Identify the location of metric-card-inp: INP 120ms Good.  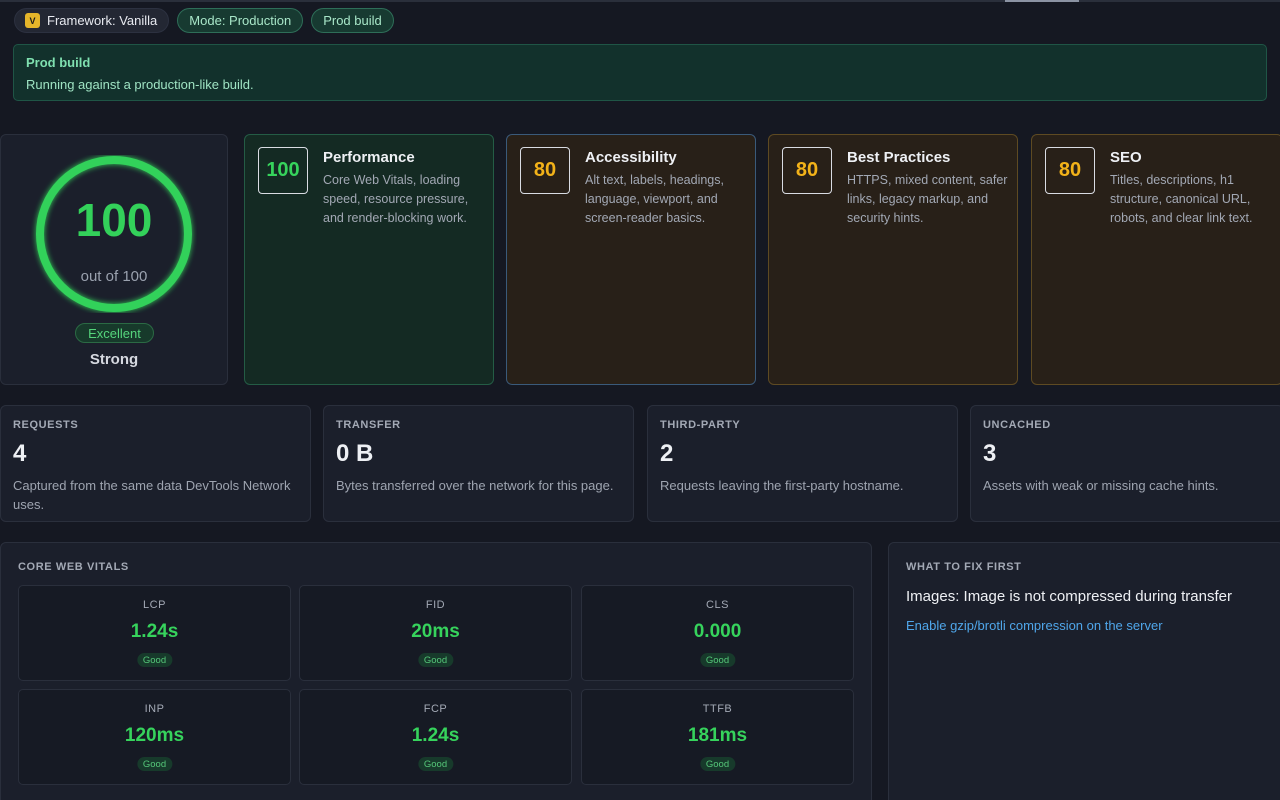
(154, 737).